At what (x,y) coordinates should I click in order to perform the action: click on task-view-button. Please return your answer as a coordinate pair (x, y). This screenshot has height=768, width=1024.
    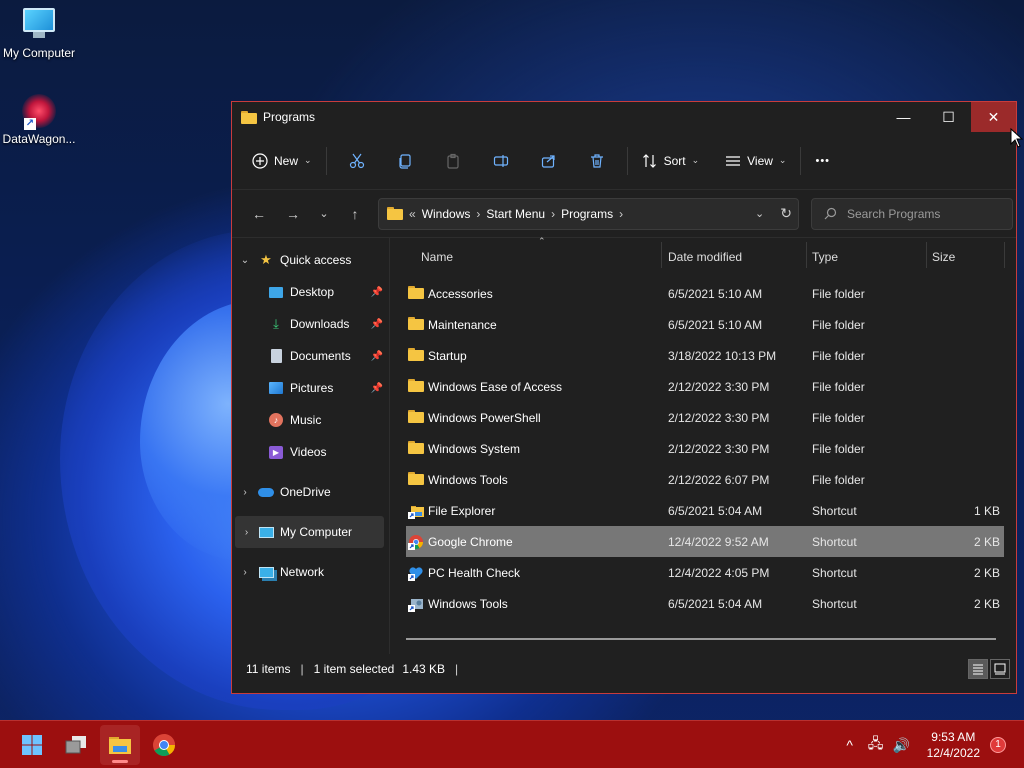
    Looking at the image, I should click on (76, 745).